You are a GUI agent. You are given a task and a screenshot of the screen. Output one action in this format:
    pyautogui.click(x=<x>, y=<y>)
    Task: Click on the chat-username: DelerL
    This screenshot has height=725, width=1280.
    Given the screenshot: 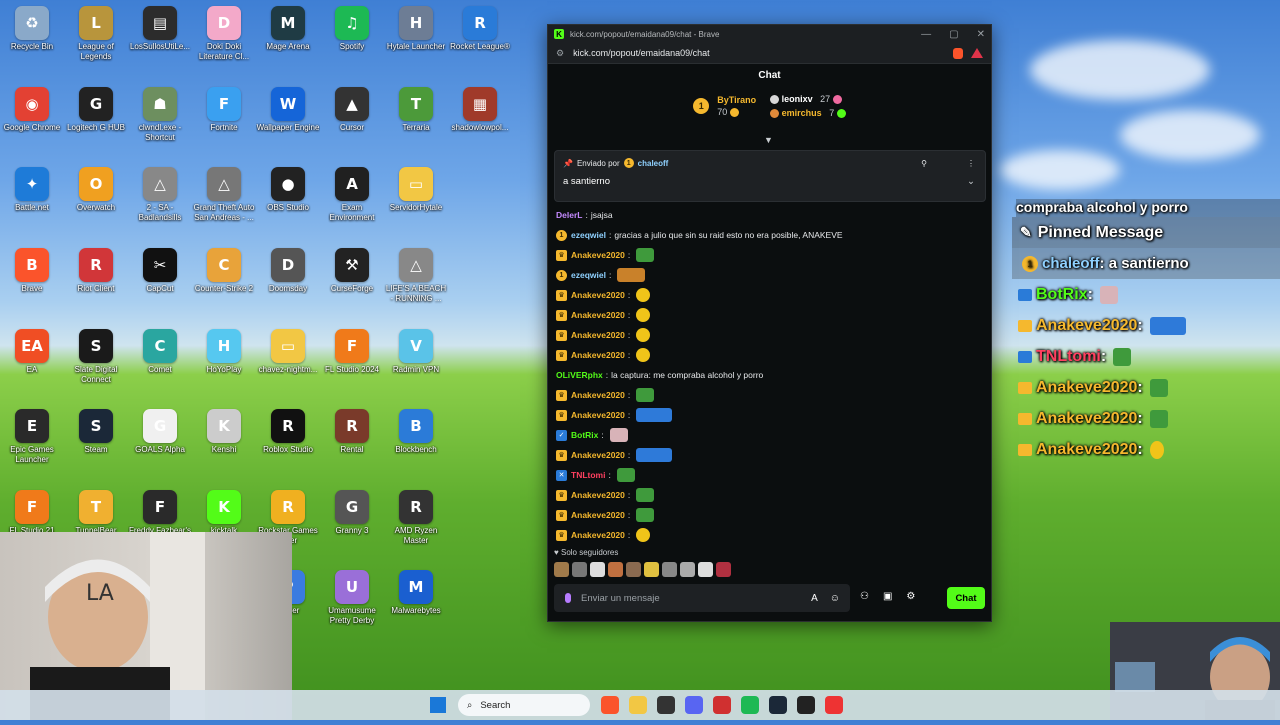 What is the action you would take?
    pyautogui.click(x=569, y=215)
    